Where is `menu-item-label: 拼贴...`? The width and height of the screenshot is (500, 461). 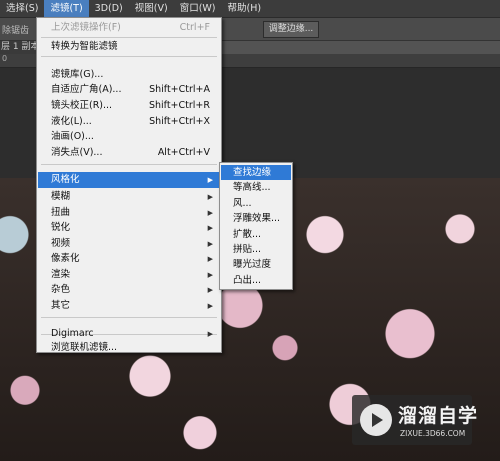 menu-item-label: 拼贴... is located at coordinates (247, 249).